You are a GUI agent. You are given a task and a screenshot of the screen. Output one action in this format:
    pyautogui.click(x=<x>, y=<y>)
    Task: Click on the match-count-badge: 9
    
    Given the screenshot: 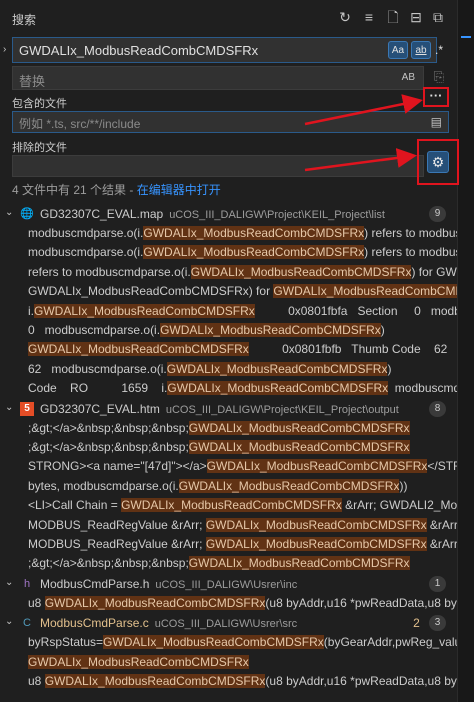 What is the action you would take?
    pyautogui.click(x=437, y=214)
    